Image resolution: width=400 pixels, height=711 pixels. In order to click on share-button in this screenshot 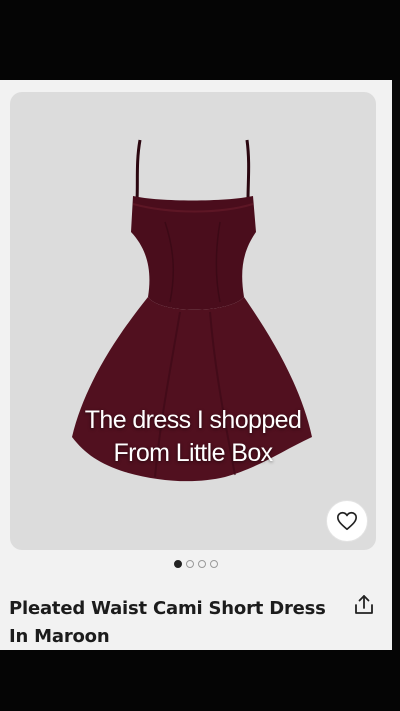, I will do `click(364, 605)`.